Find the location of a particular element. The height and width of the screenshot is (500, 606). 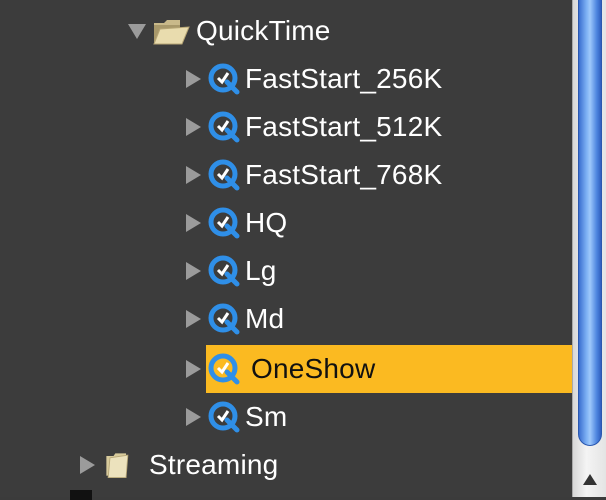

tree-item-faststart-768k: FastStart_768K is located at coordinates (286, 175).